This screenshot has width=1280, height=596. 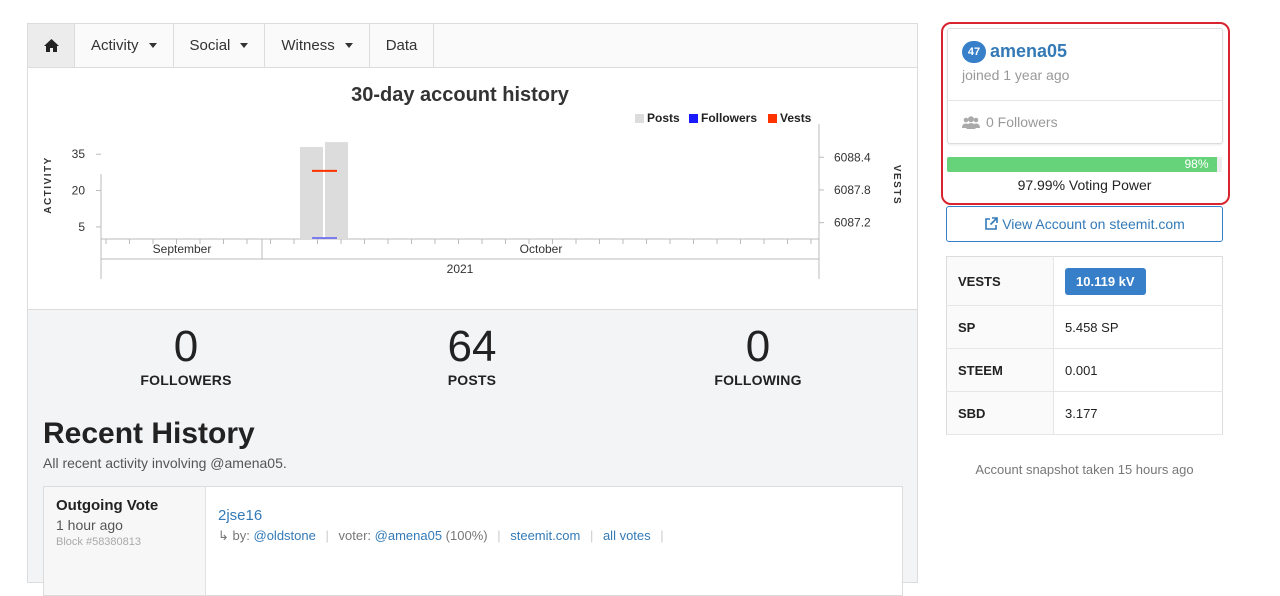 I want to click on y2-tick-label: 6088.4, so click(x=852, y=157).